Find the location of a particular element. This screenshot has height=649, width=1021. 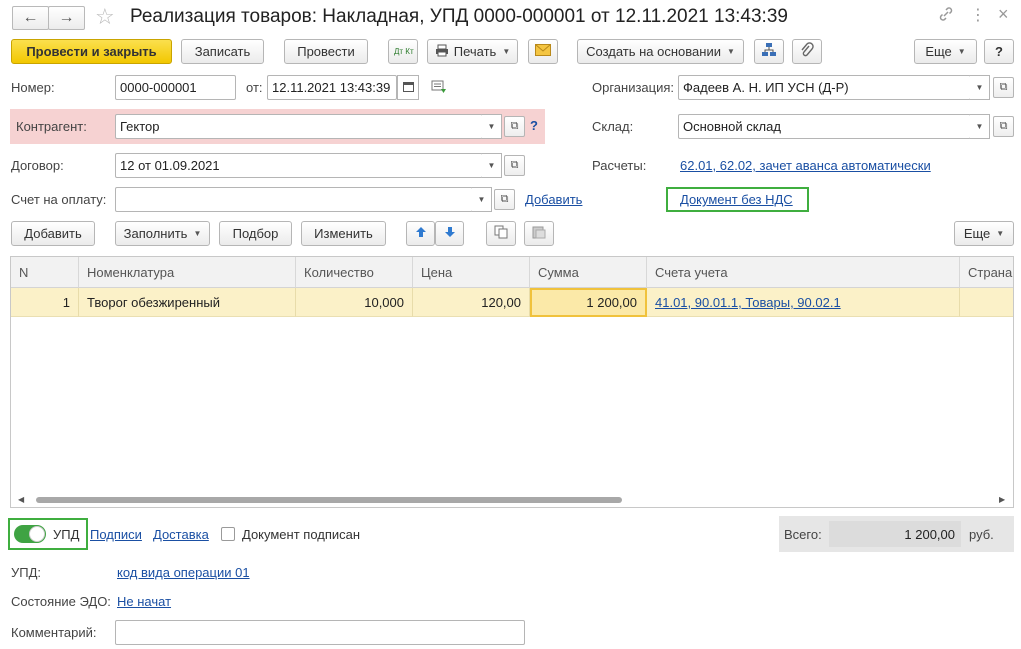

column-header-country: Страна is located at coordinates (986, 272).